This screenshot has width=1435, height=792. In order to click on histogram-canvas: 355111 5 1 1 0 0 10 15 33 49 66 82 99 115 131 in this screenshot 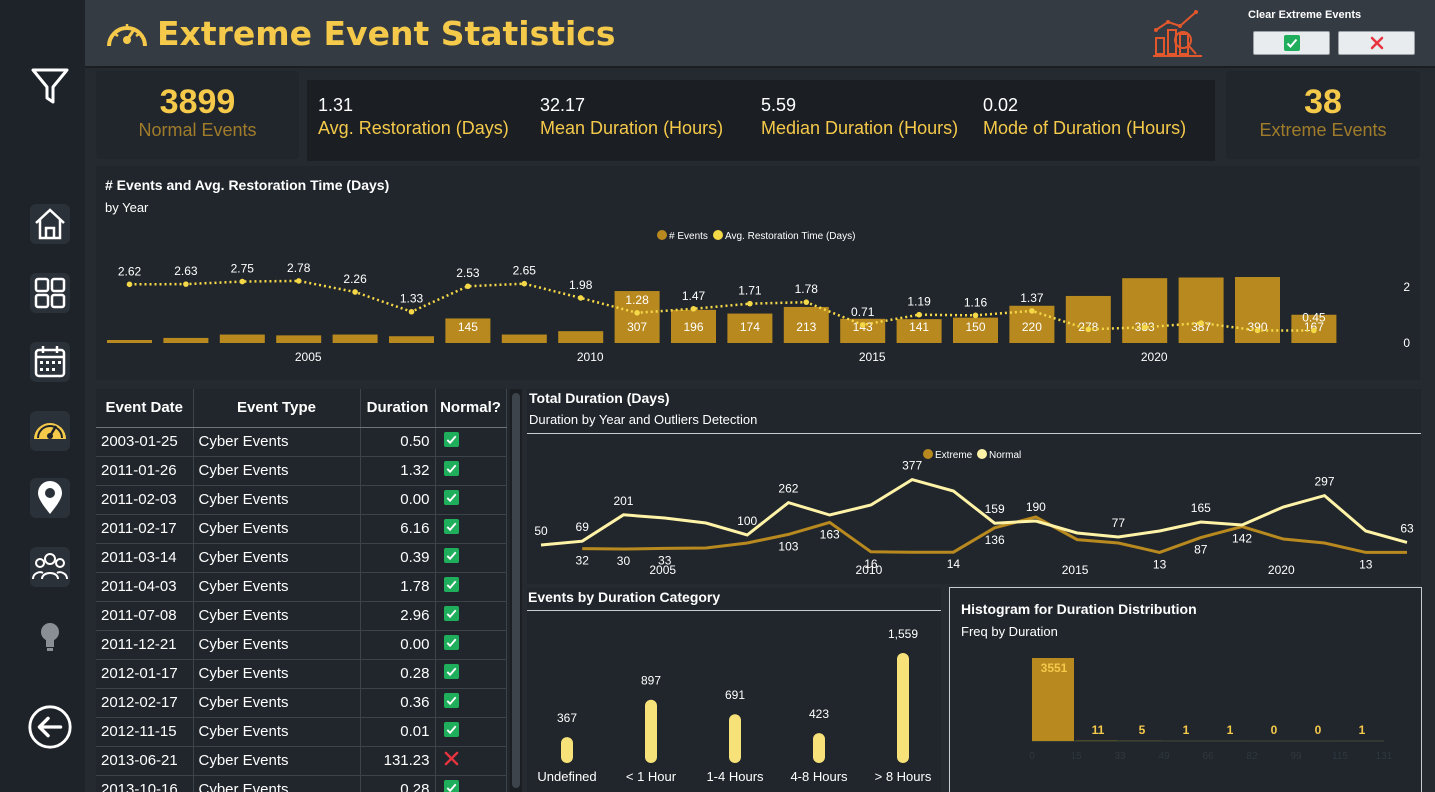, I will do `click(1211, 710)`.